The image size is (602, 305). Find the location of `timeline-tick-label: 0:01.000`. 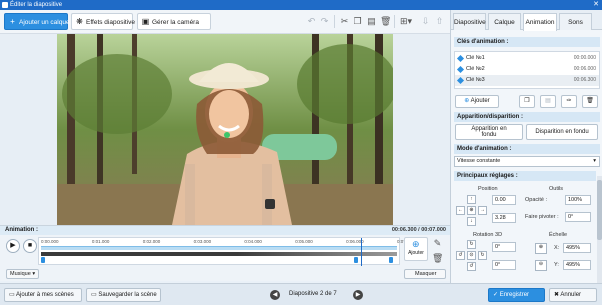

timeline-tick-label: 0:01.000 is located at coordinates (100, 241).